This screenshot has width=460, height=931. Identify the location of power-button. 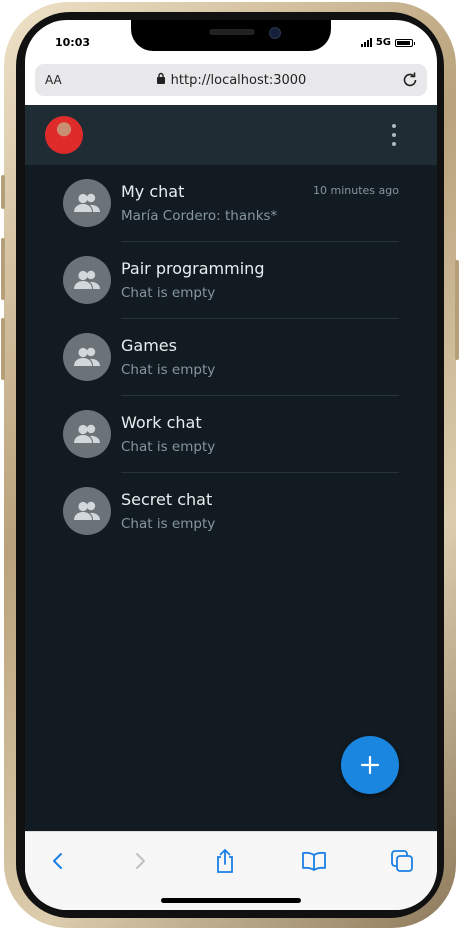
(457, 310).